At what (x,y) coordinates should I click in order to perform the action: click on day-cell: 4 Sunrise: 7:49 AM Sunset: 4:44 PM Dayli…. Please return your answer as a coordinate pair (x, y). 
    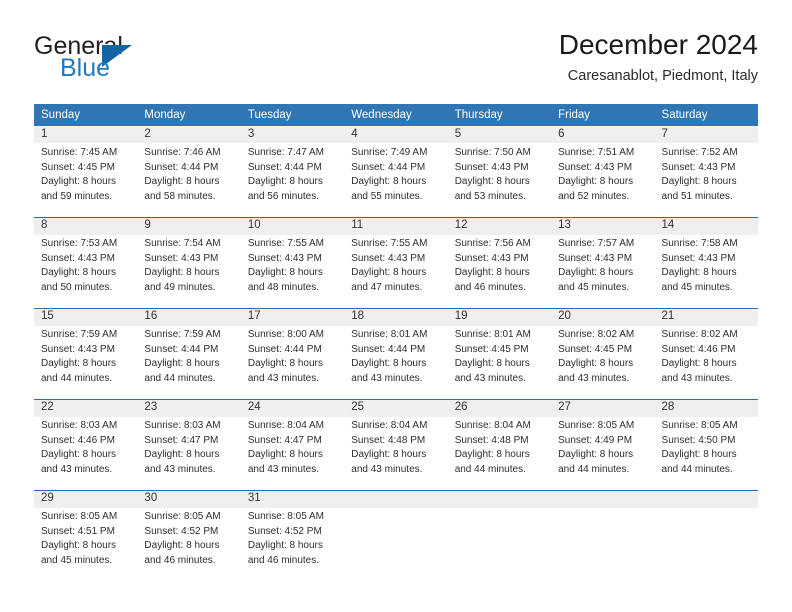
    Looking at the image, I should click on (395, 171).